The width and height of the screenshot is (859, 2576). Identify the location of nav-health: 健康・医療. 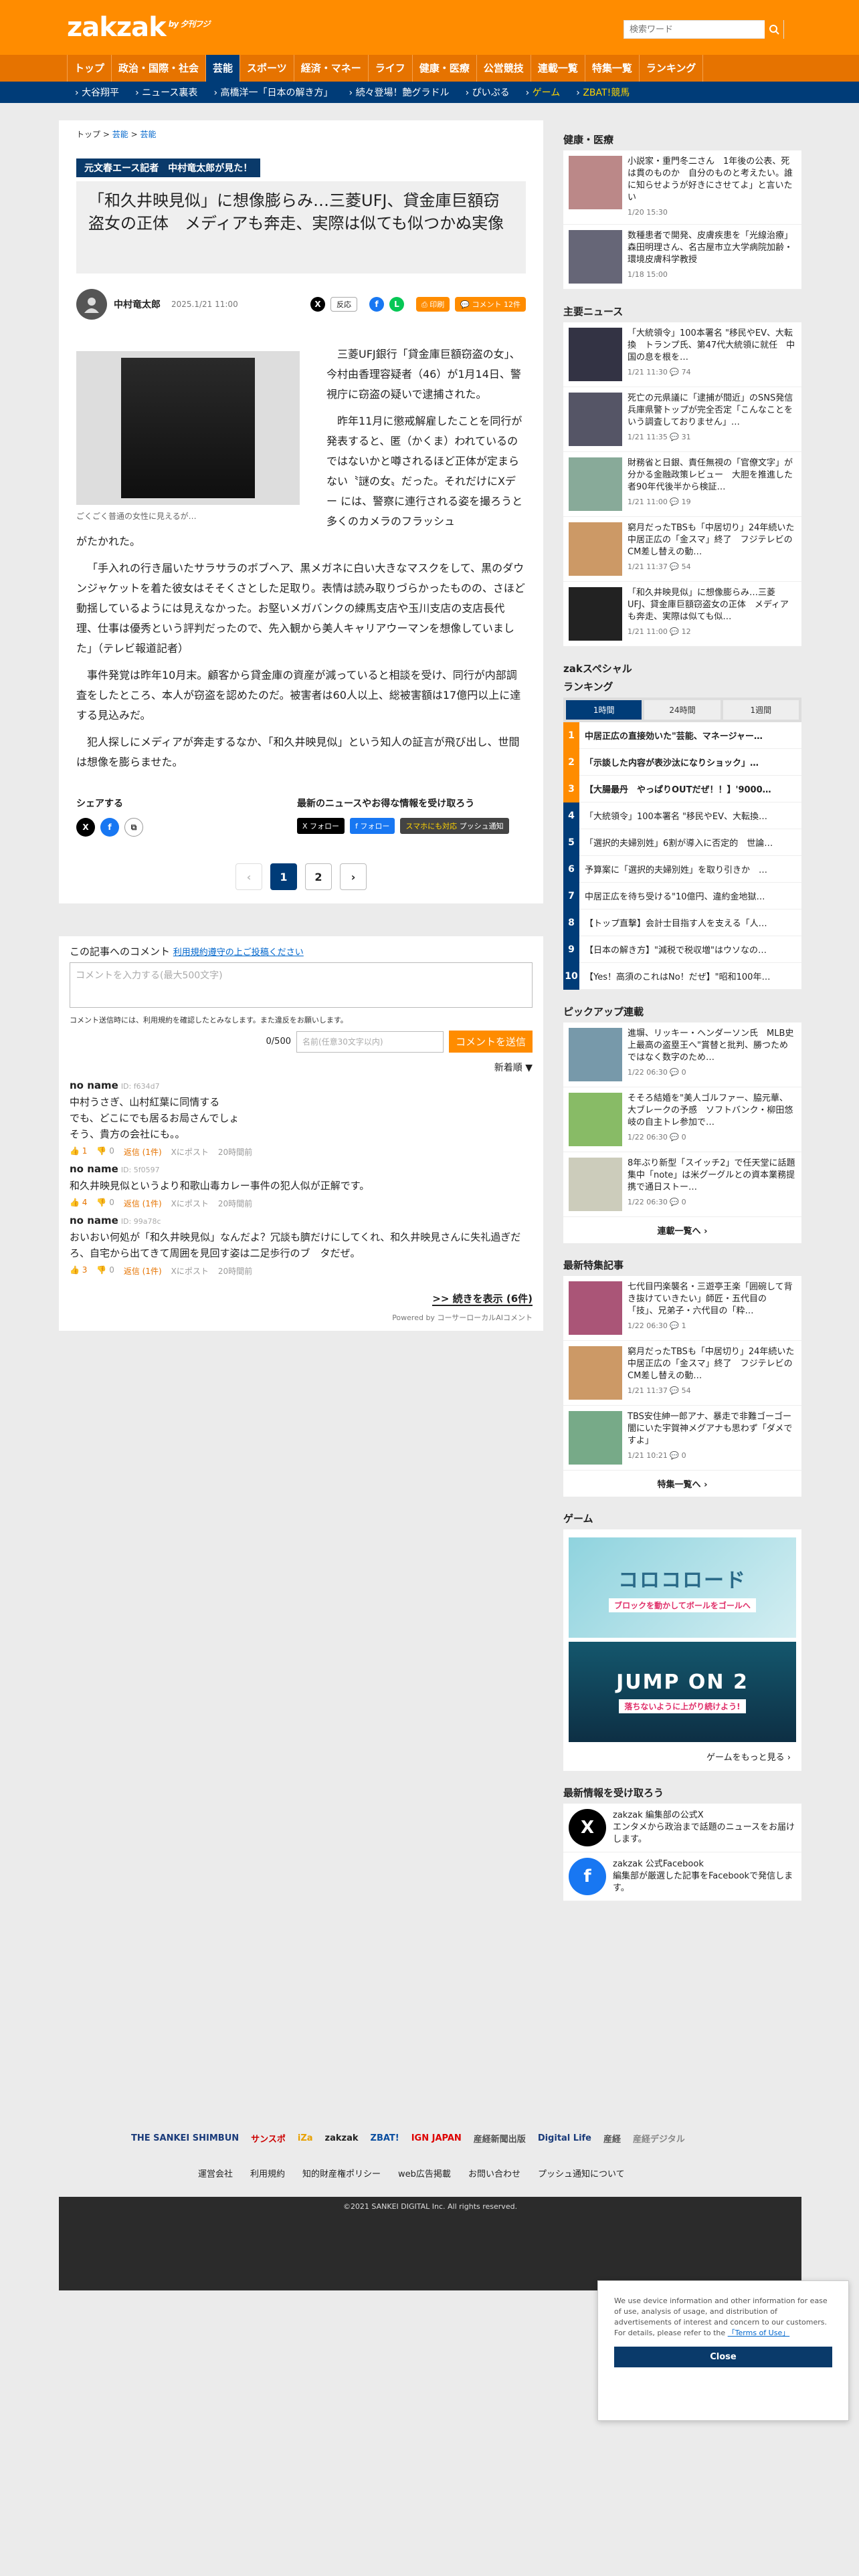
(445, 68).